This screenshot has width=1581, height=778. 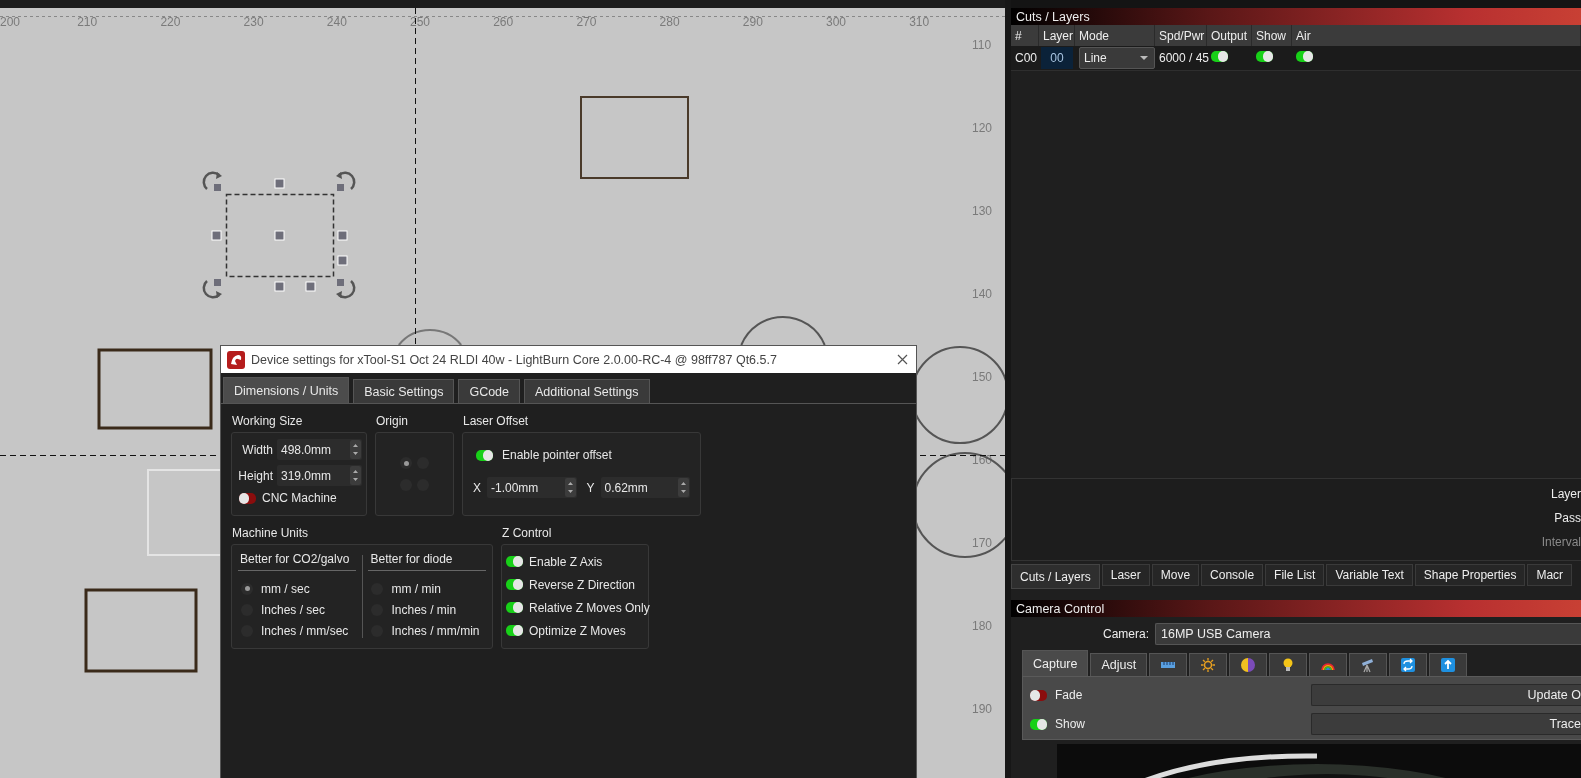 What do you see at coordinates (319, 449) in the screenshot?
I see `number-field: 498.0mm` at bounding box center [319, 449].